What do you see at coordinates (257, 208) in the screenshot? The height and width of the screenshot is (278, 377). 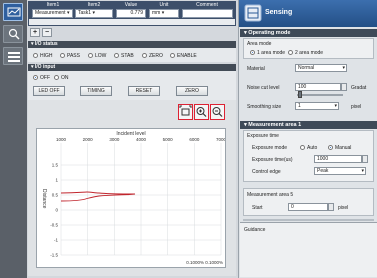 I see `start-label: Start` at bounding box center [257, 208].